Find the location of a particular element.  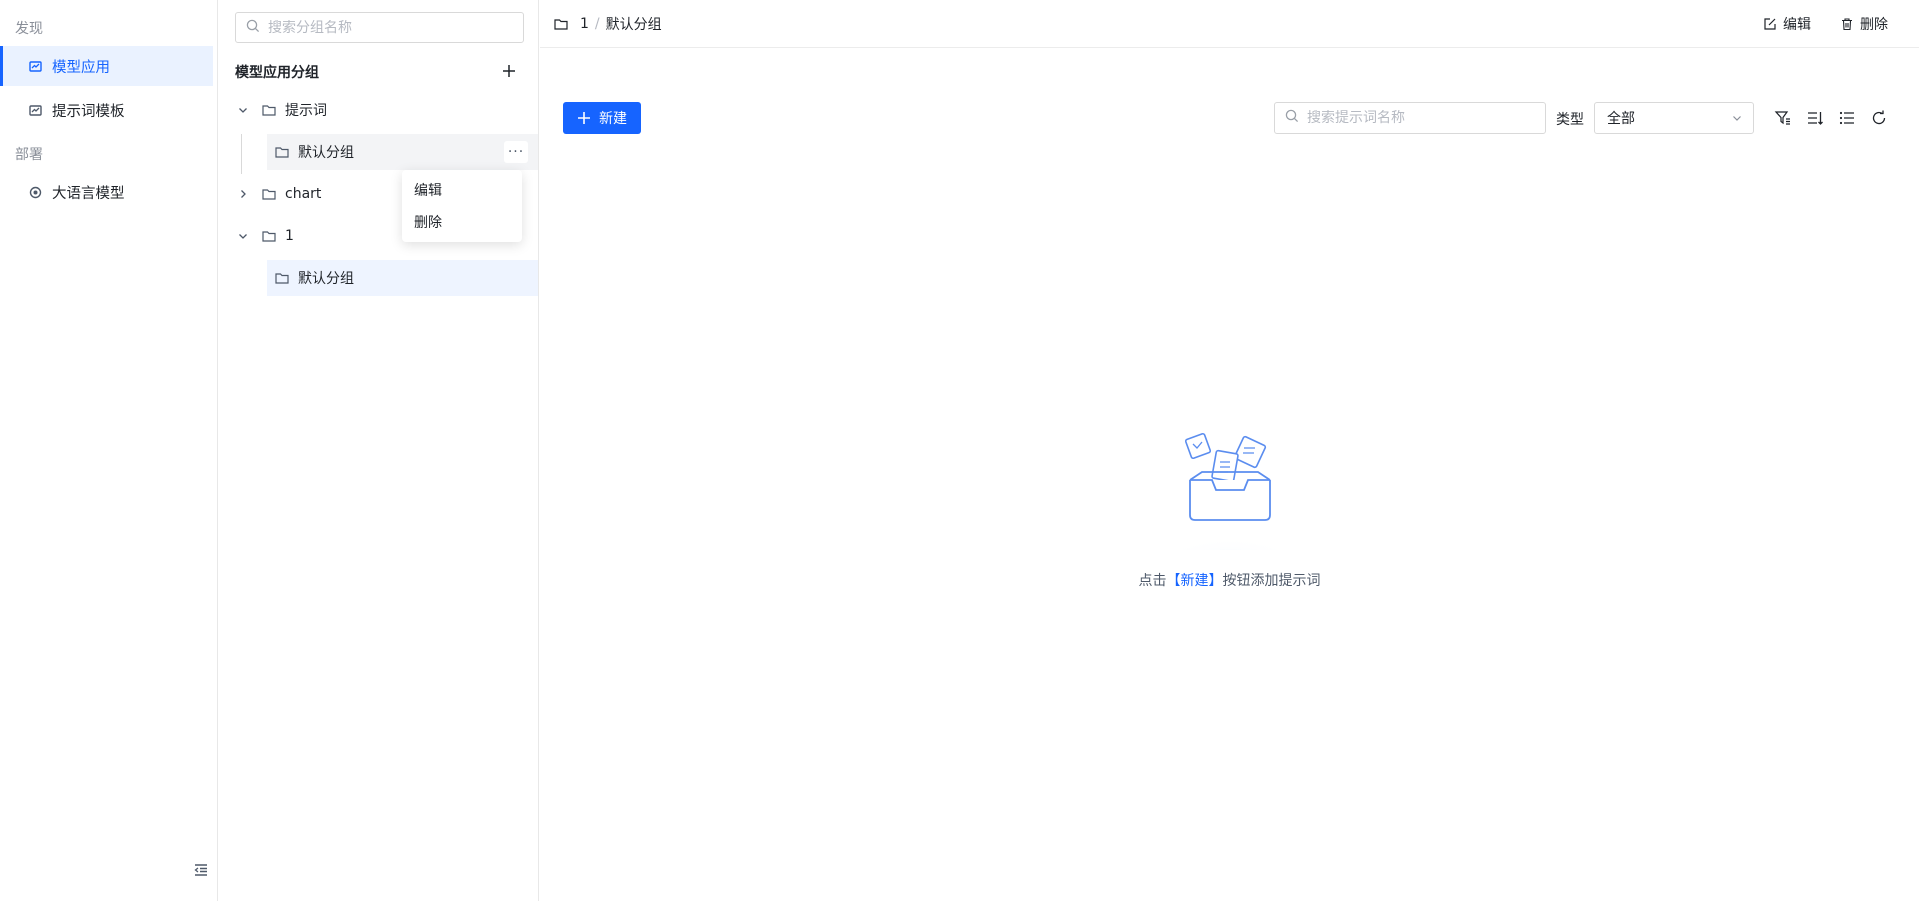

nav-item-llm: 大语言模型 is located at coordinates (106, 192).